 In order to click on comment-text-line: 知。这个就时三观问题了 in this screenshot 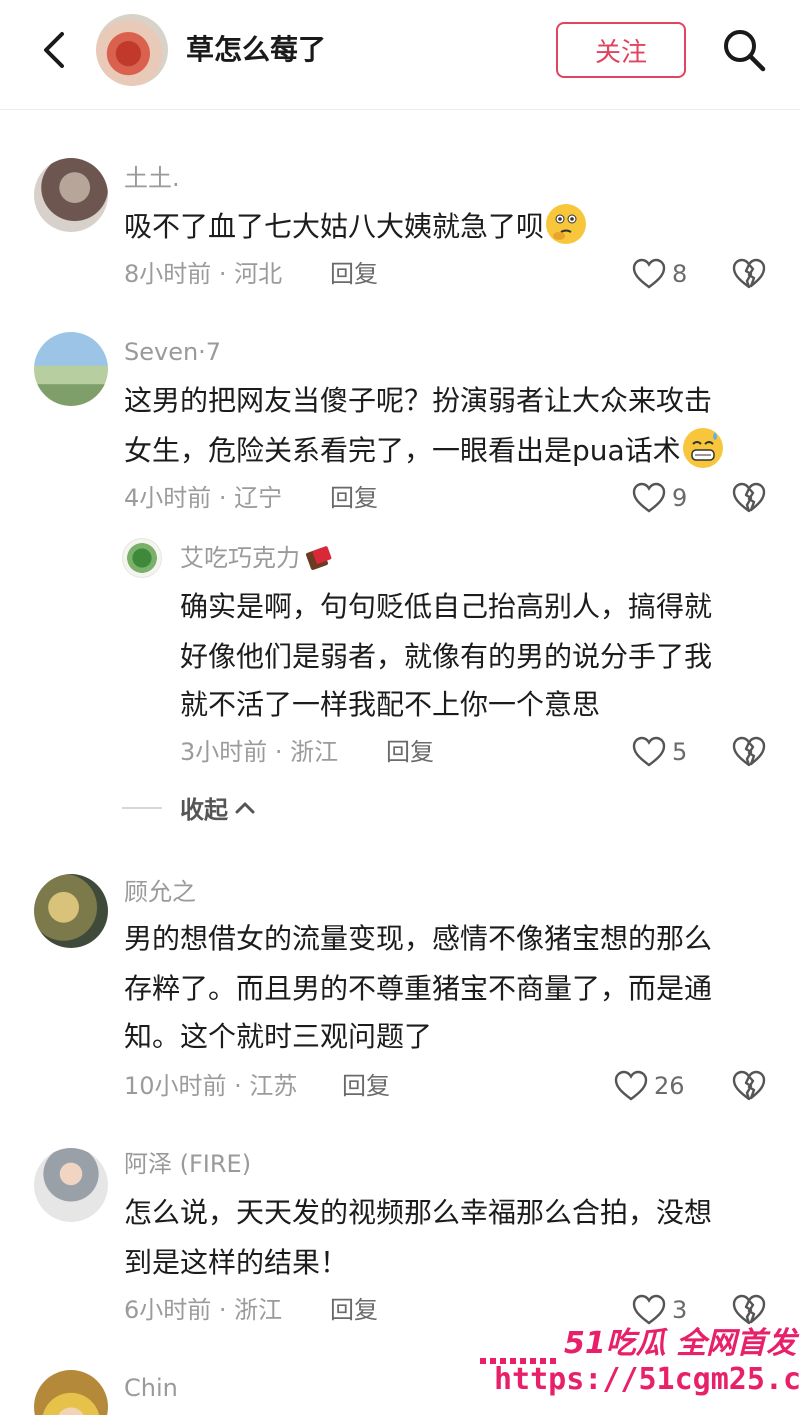, I will do `click(278, 1036)`.